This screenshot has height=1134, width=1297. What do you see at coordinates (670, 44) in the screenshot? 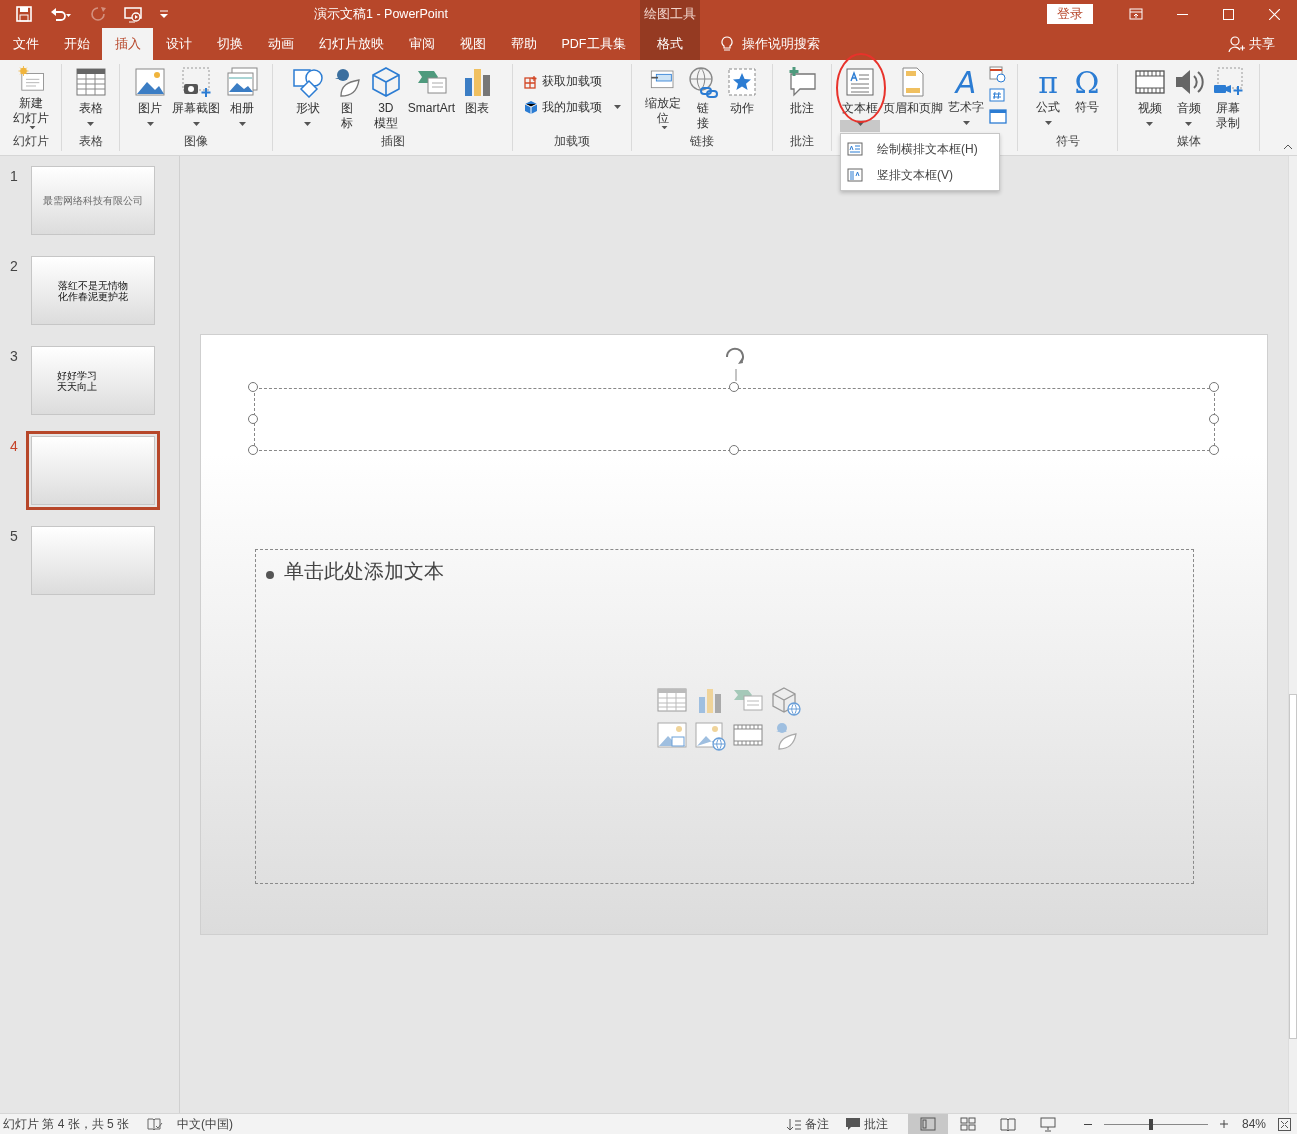
I see `ribbon-tab: 格式` at bounding box center [670, 44].